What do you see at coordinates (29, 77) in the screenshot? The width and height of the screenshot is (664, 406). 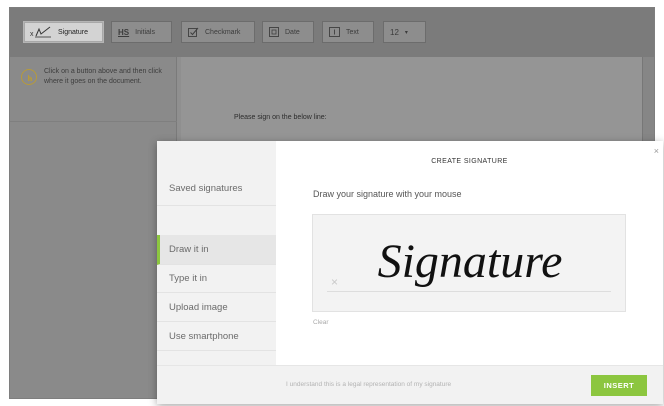 I see `hand-pointer-icon` at bounding box center [29, 77].